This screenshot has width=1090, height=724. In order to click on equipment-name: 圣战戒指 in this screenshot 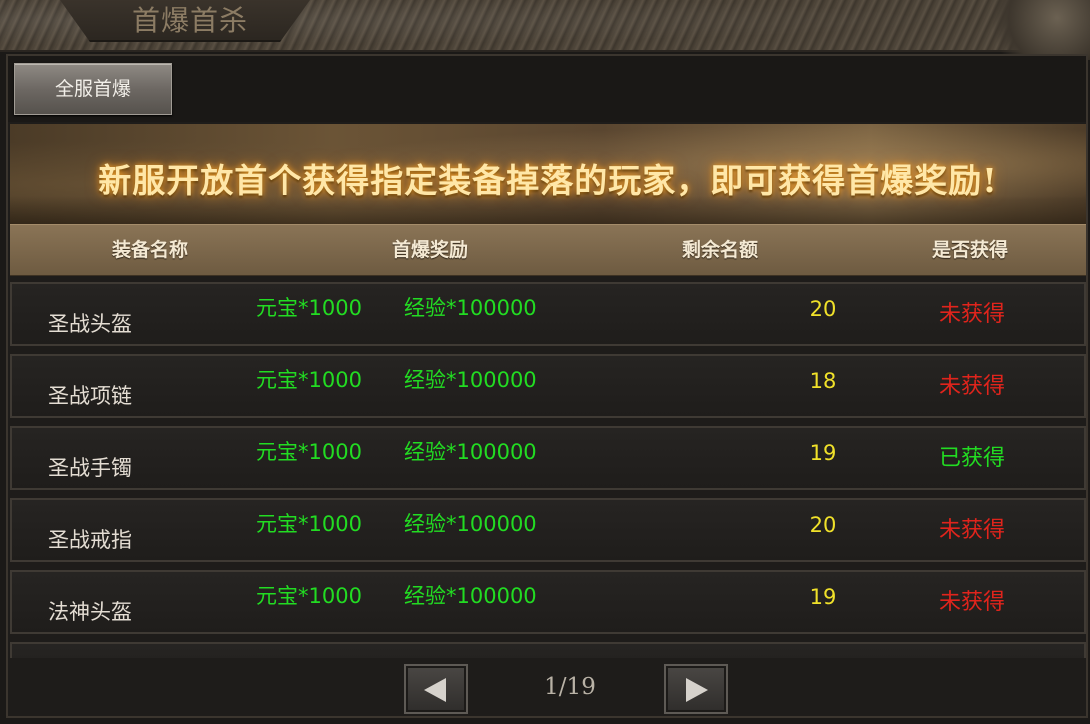, I will do `click(90, 540)`.